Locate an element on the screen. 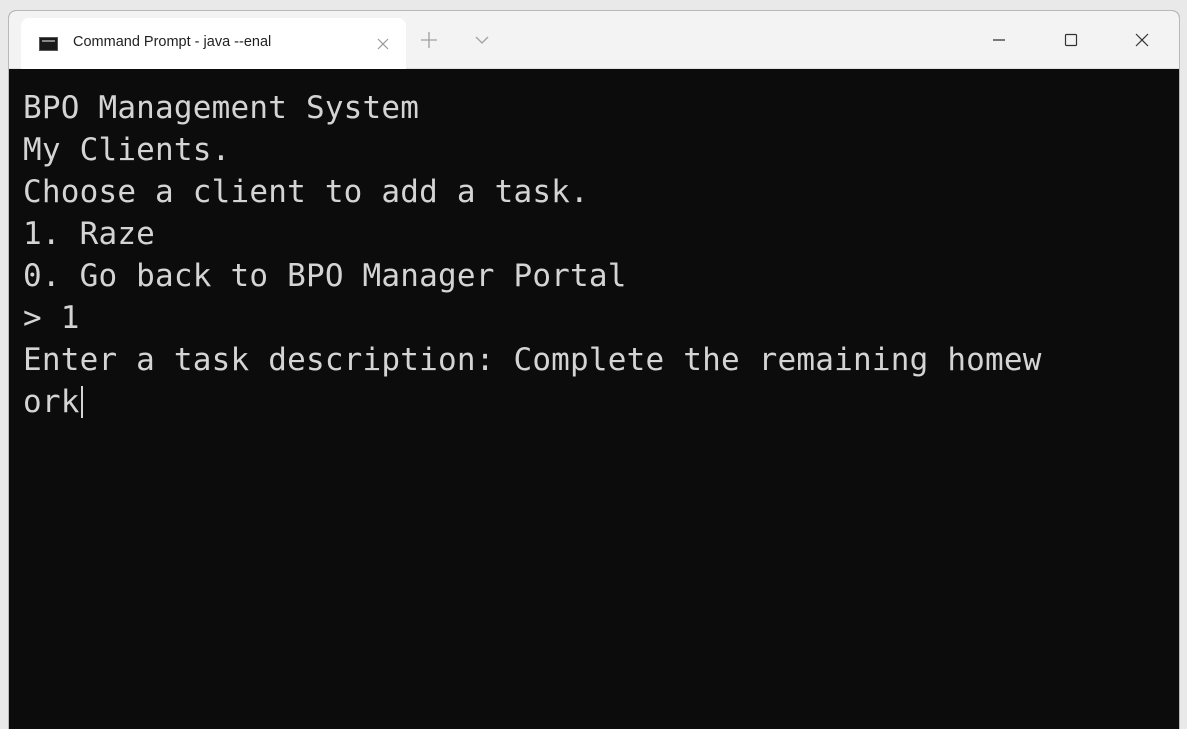 The width and height of the screenshot is (1187, 729). maximize-icon is located at coordinates (1071, 40).